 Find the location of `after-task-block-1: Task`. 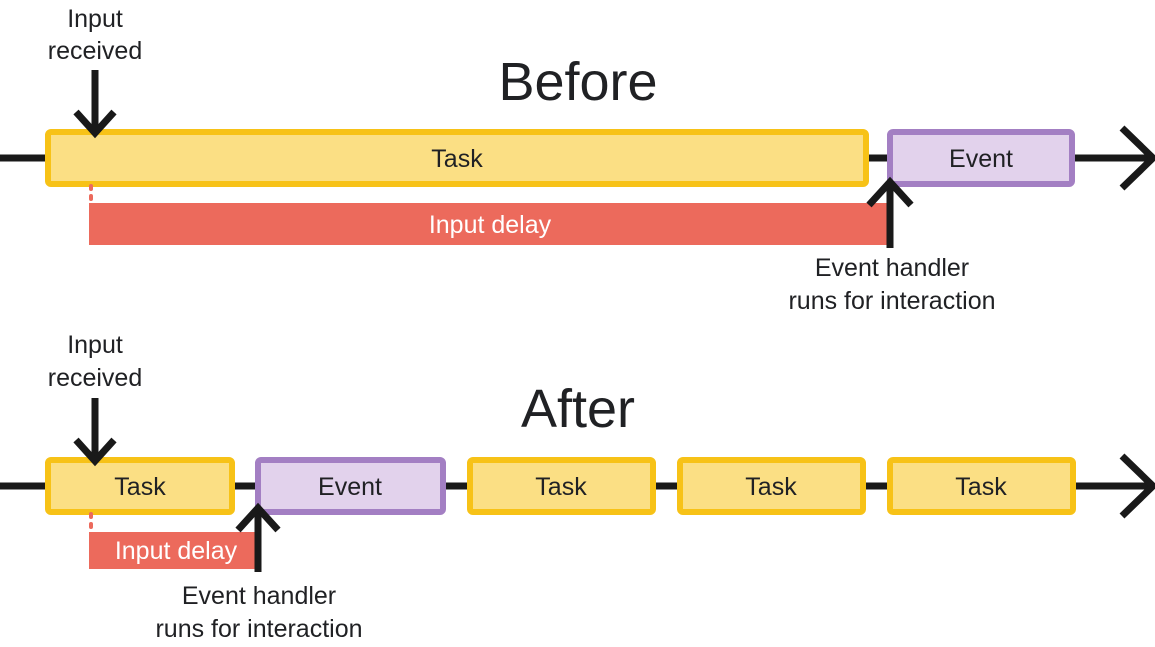

after-task-block-1: Task is located at coordinates (140, 486).